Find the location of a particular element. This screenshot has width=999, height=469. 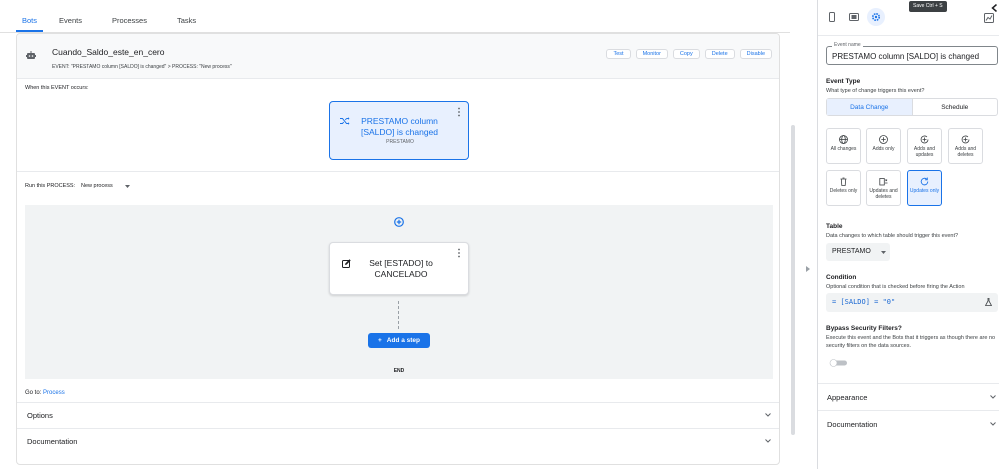

data-change-option: Data Change is located at coordinates (870, 107).